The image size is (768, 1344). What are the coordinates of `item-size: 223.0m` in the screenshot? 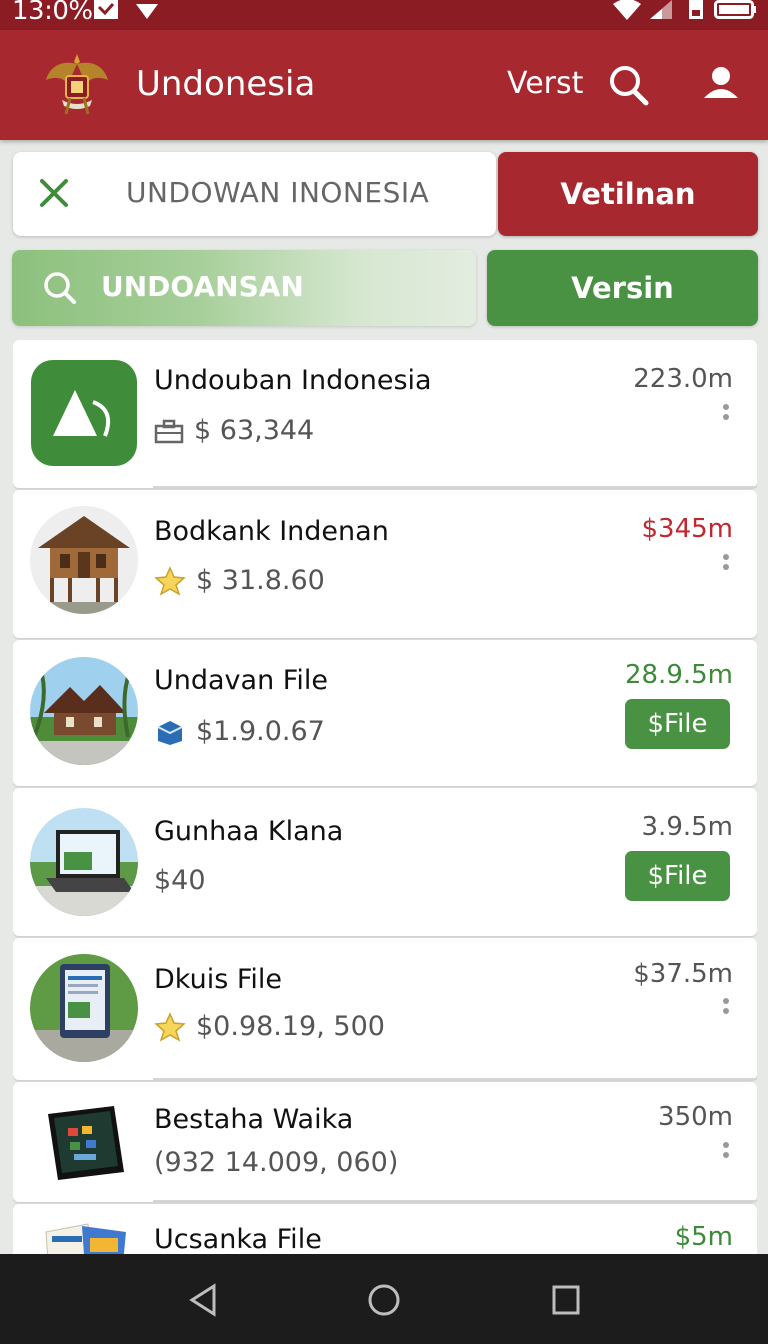 It's located at (683, 379).